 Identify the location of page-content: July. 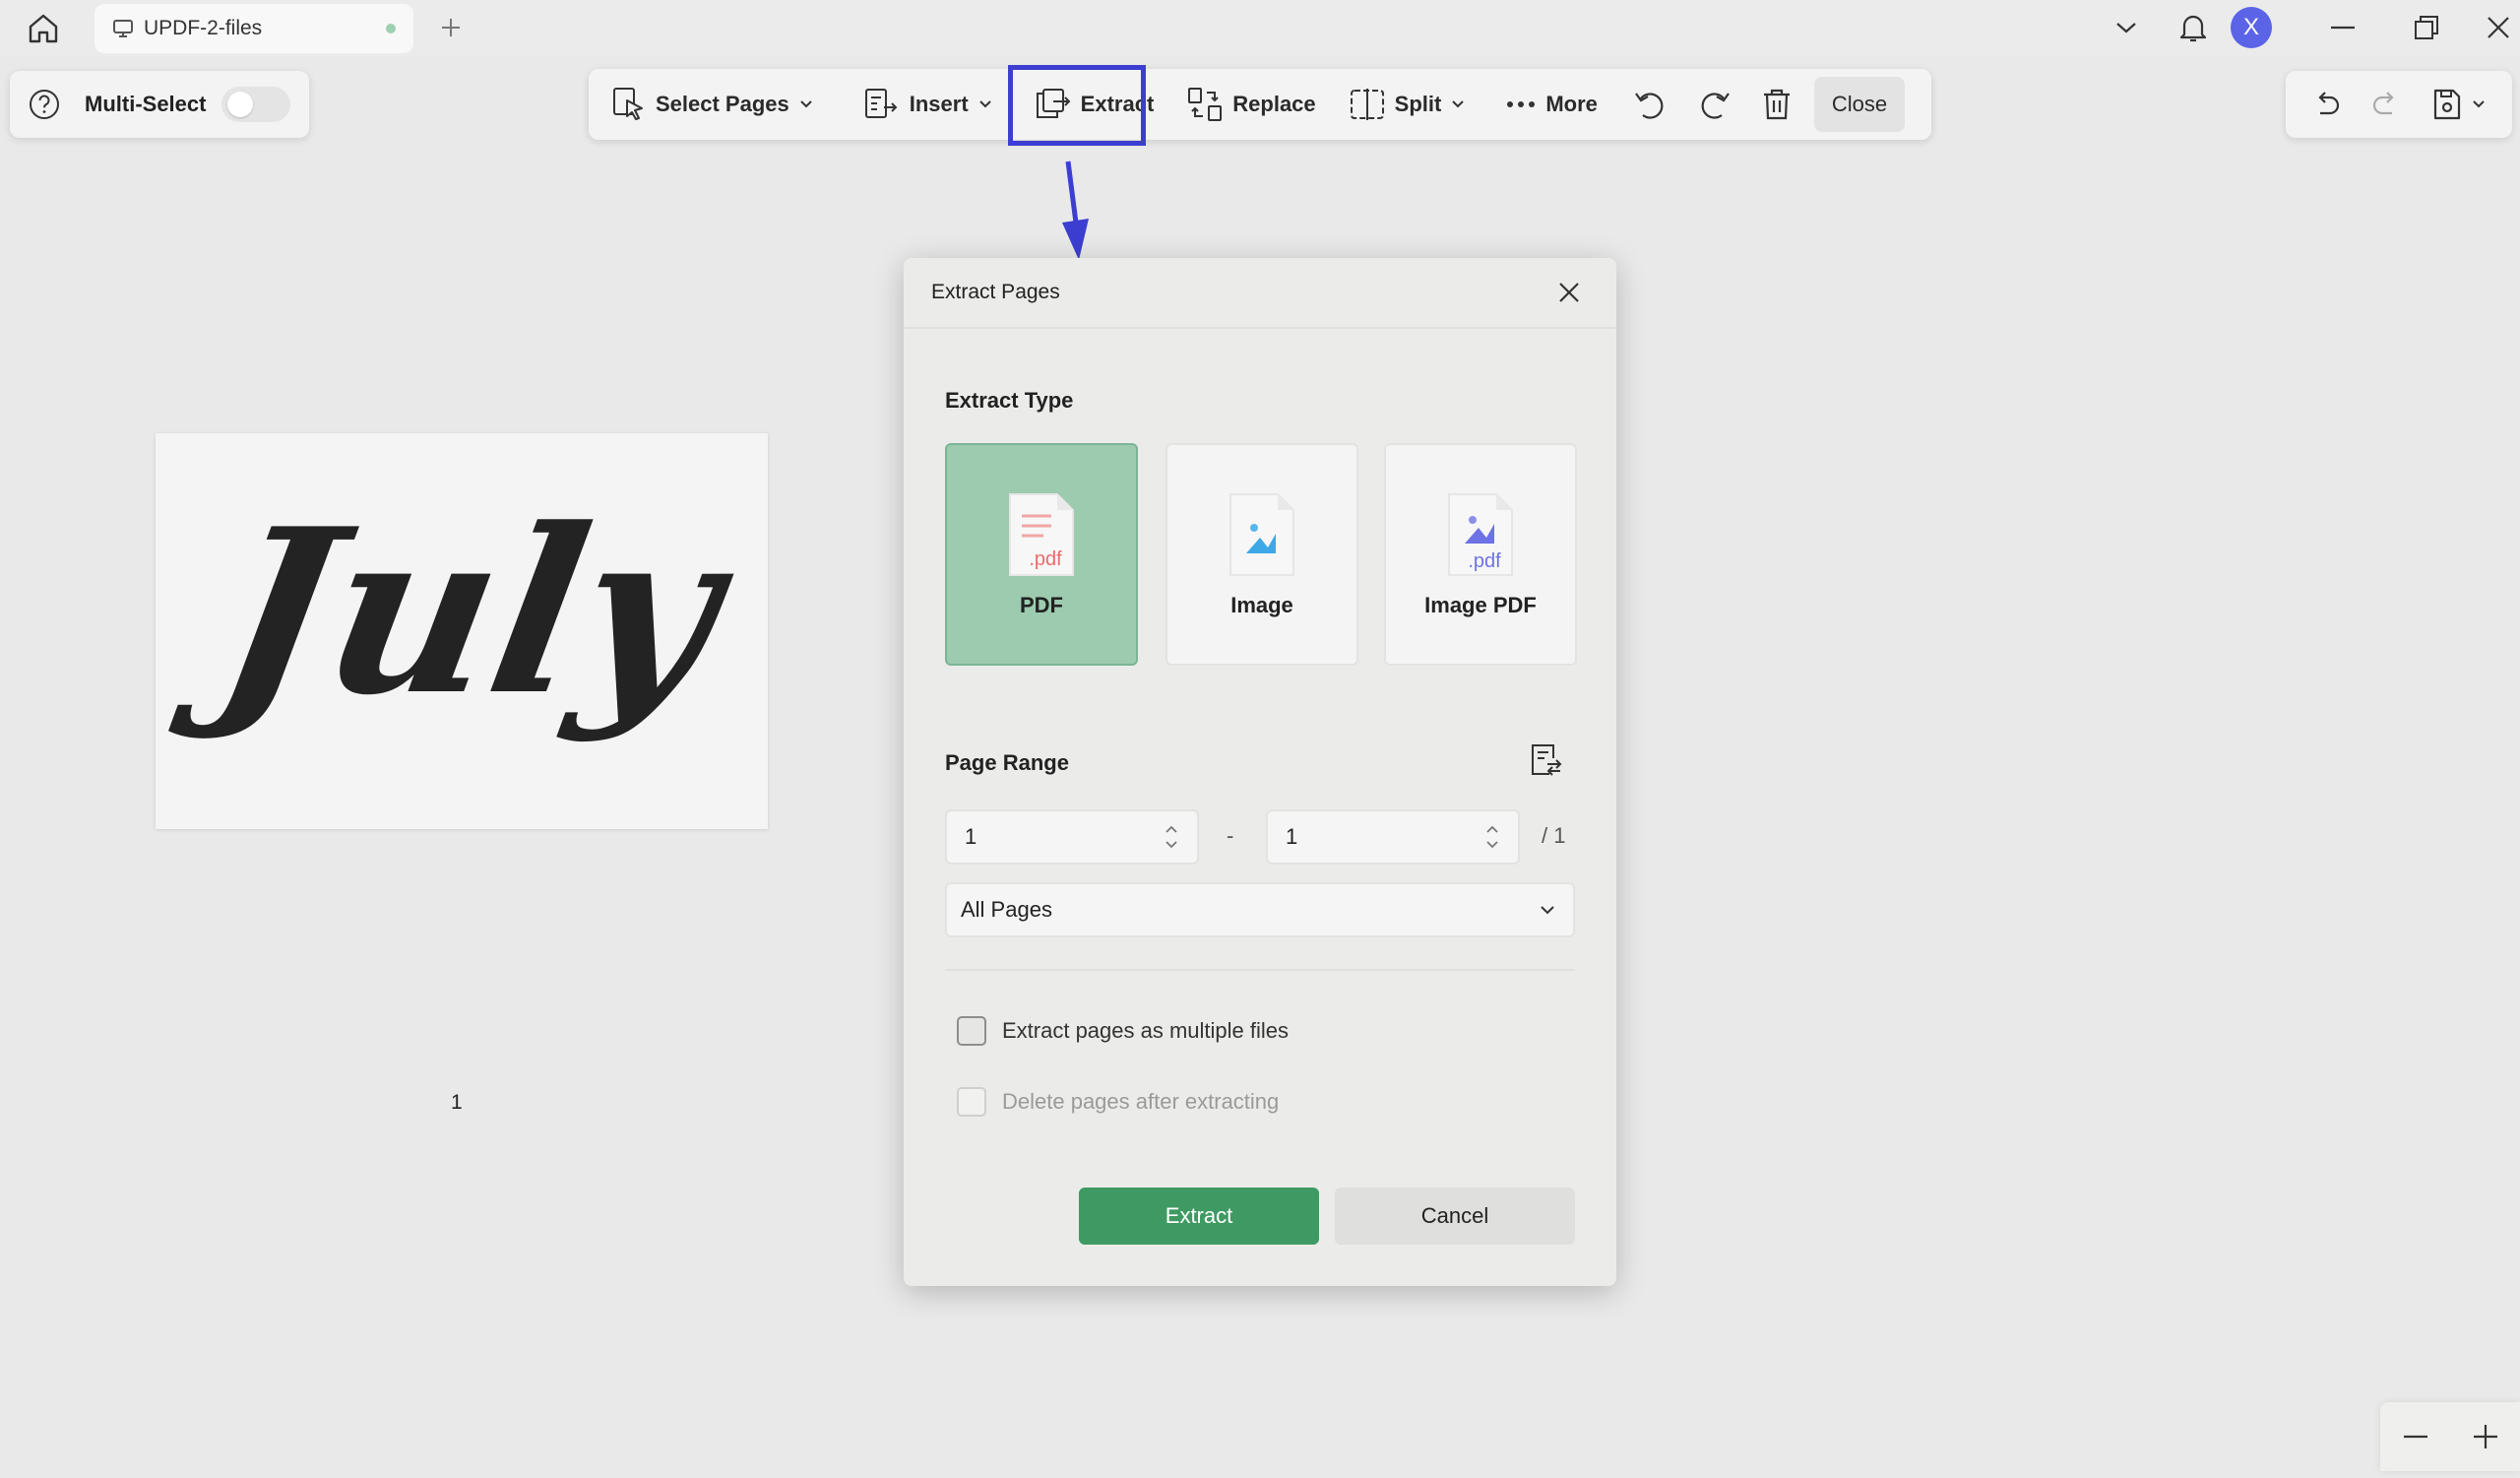
(458, 612).